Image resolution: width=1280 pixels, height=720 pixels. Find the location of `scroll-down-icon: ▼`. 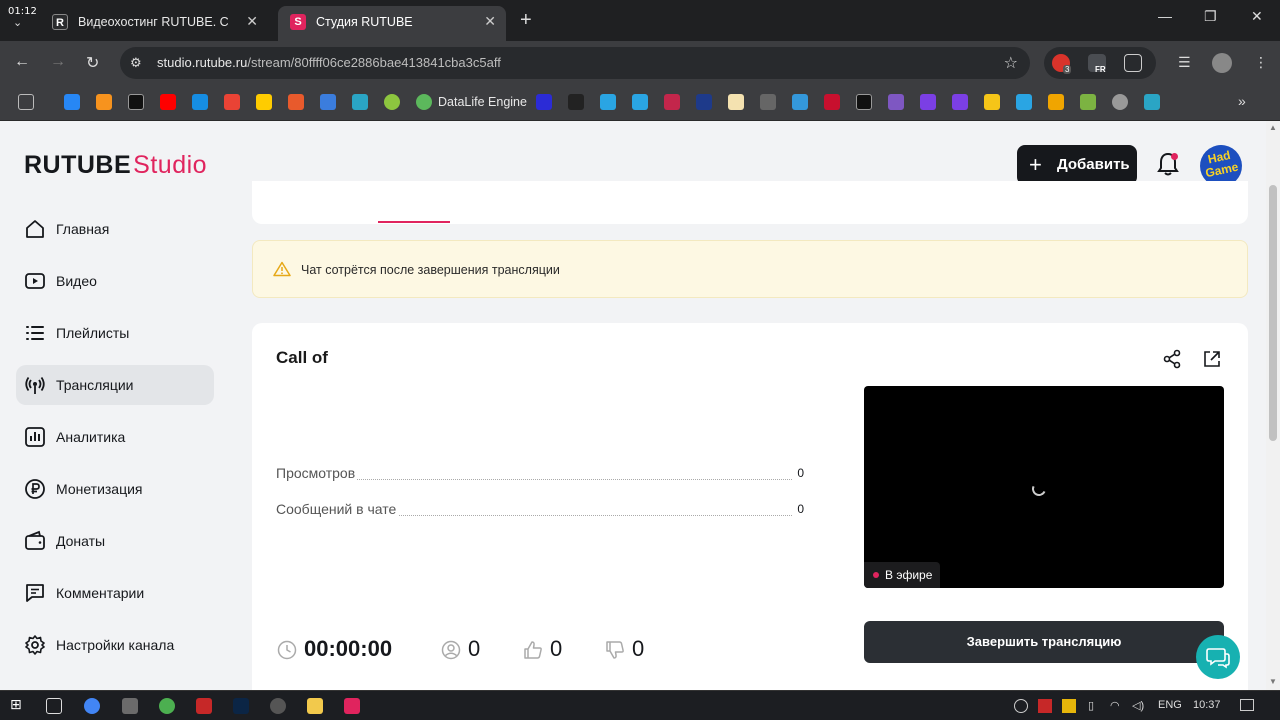

scroll-down-icon: ▼ is located at coordinates (1273, 681).